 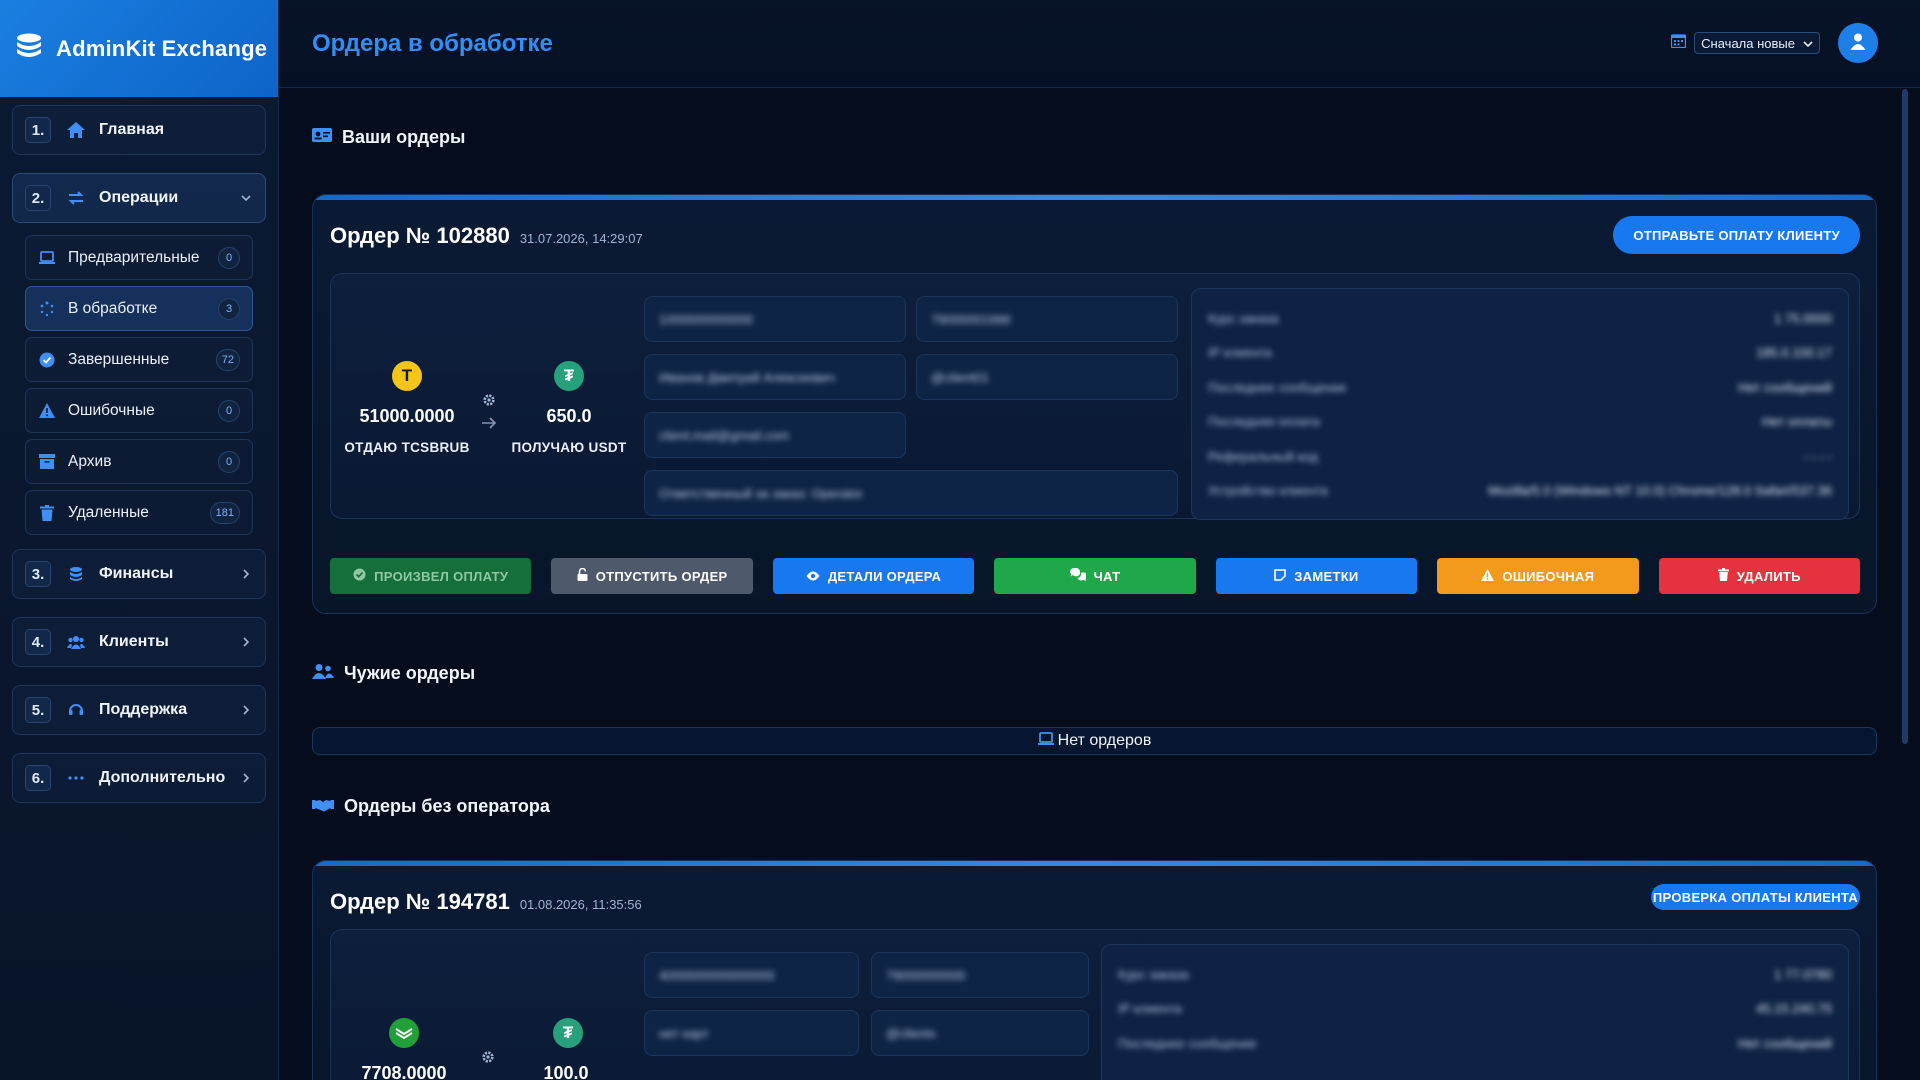 I want to click on chat-button: ЧАТ, so click(x=1095, y=576).